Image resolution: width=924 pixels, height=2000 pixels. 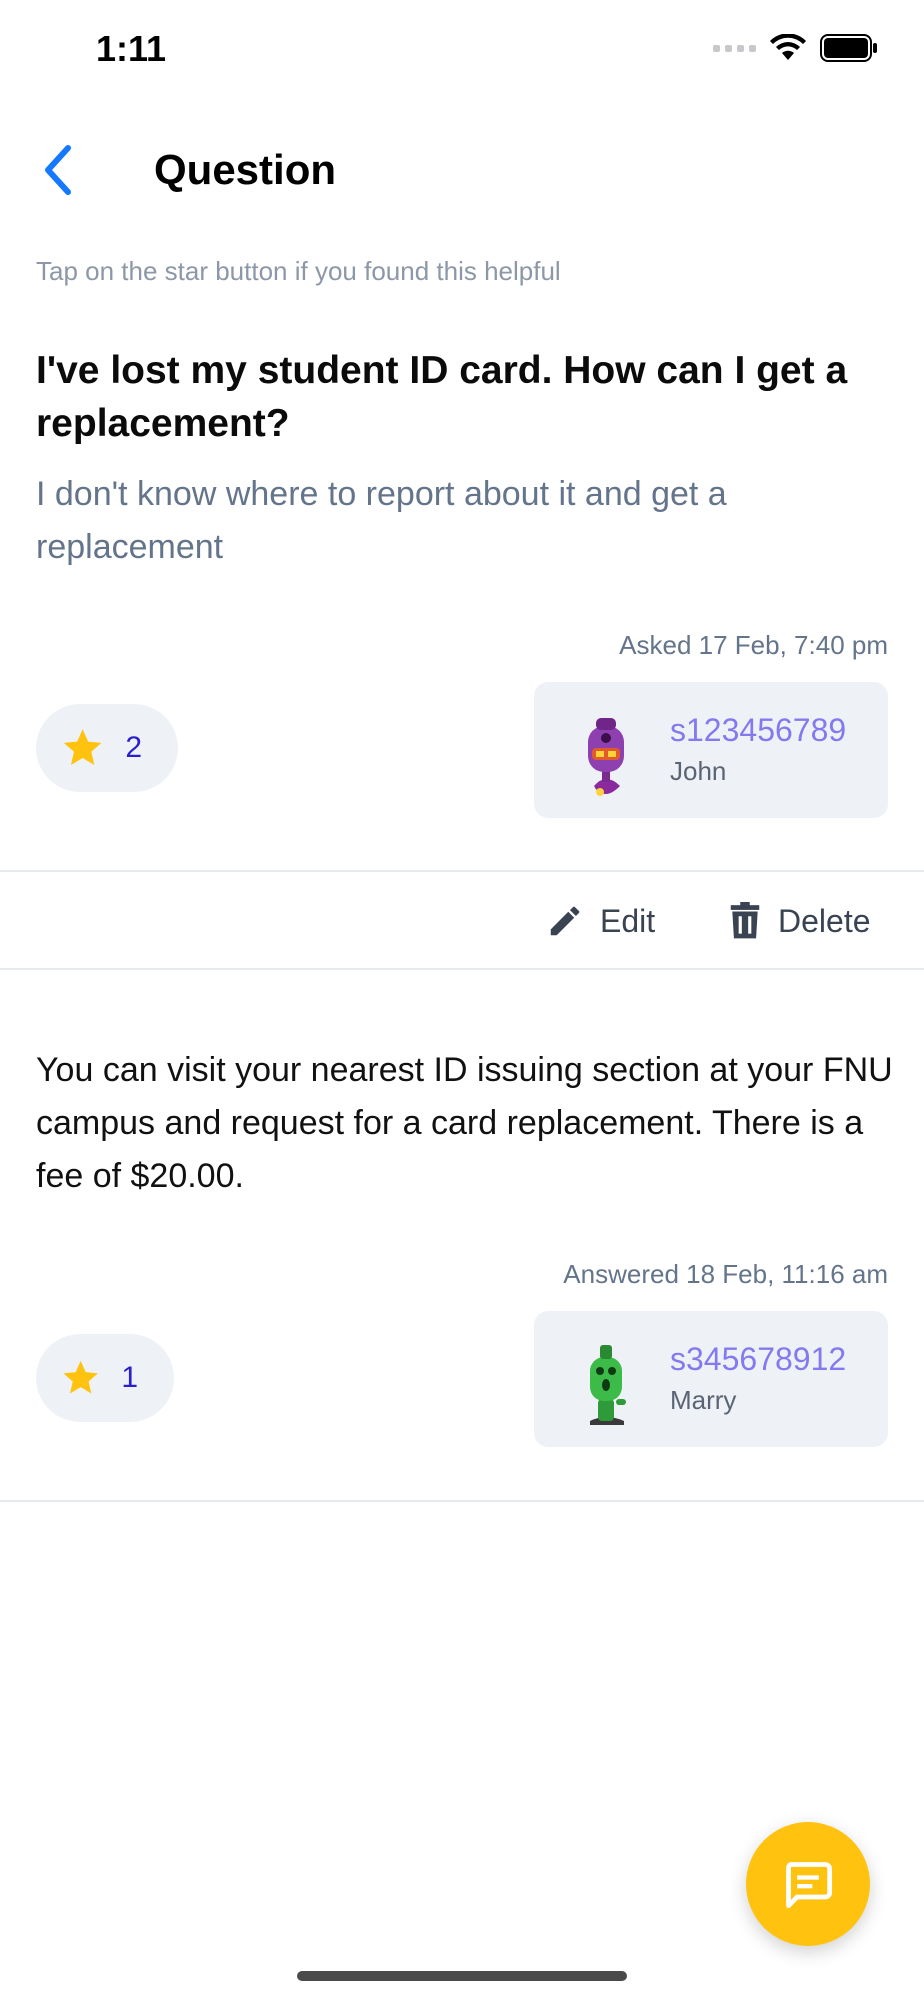 I want to click on question-star-button: 2, so click(x=107, y=748).